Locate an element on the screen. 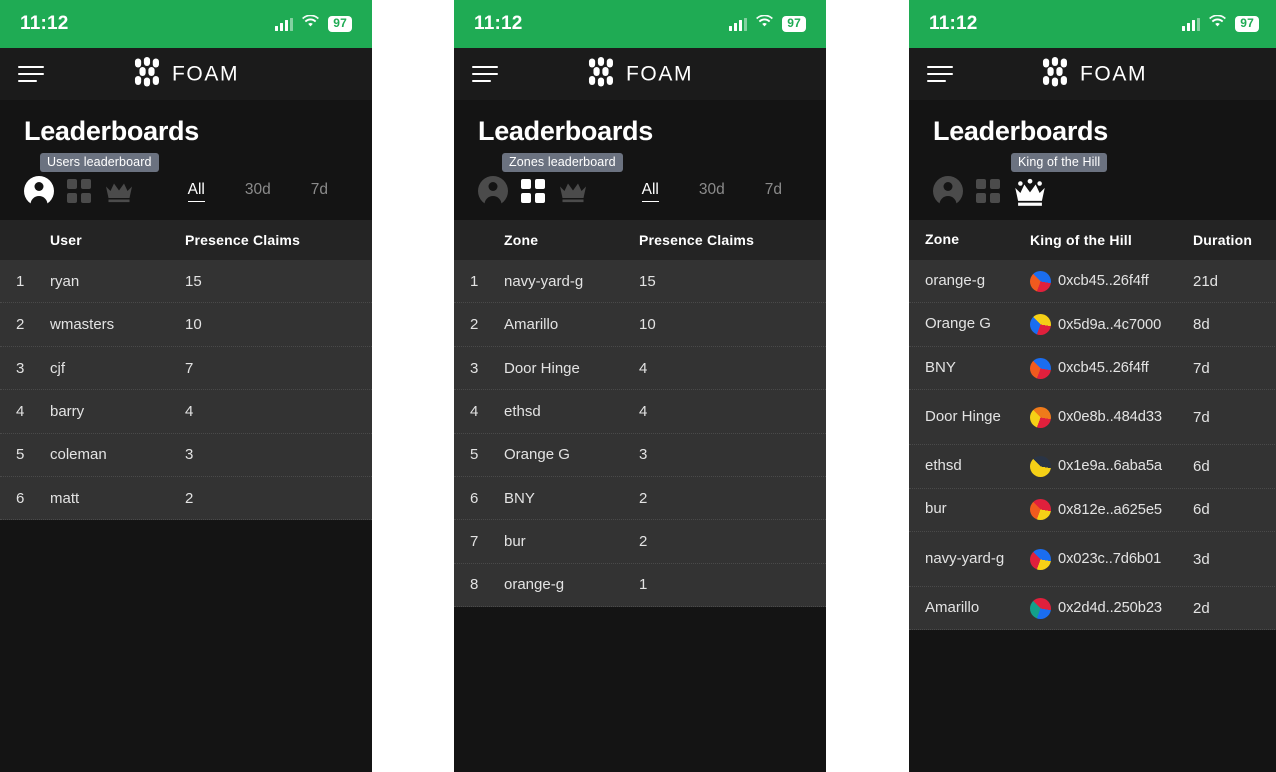 Image resolution: width=1276 pixels, height=772 pixels. cell-king: 0x2d4d..250b23 is located at coordinates (1111, 608).